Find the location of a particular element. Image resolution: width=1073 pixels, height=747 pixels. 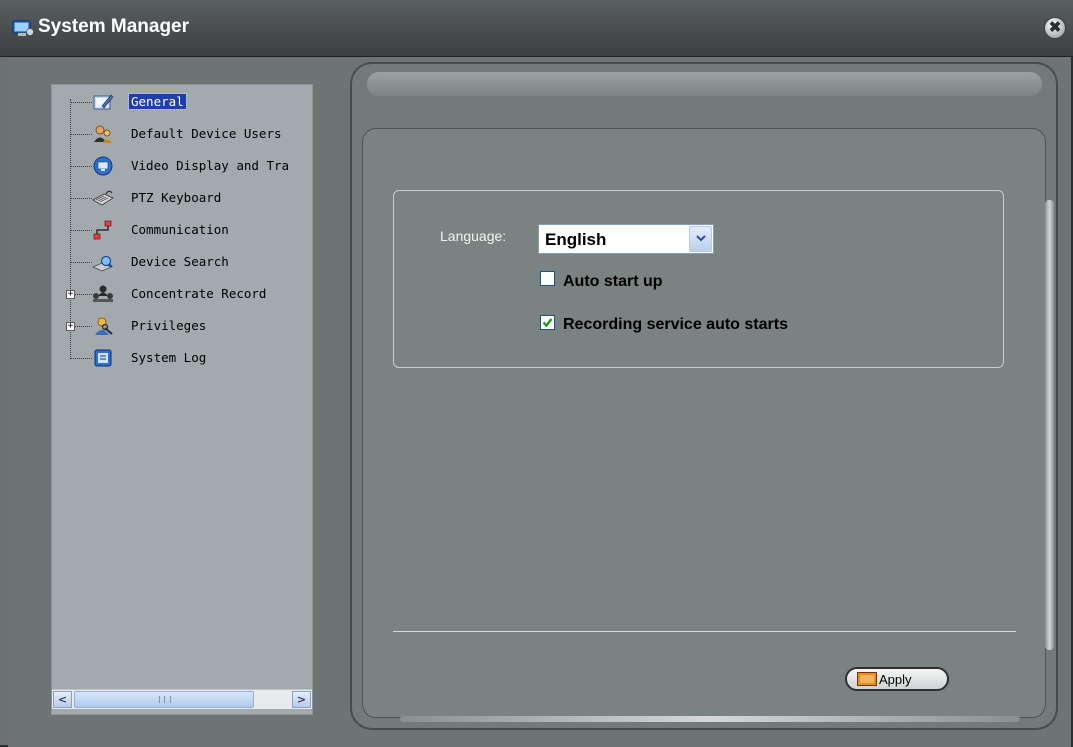

chevron-down-icon is located at coordinates (700, 238).